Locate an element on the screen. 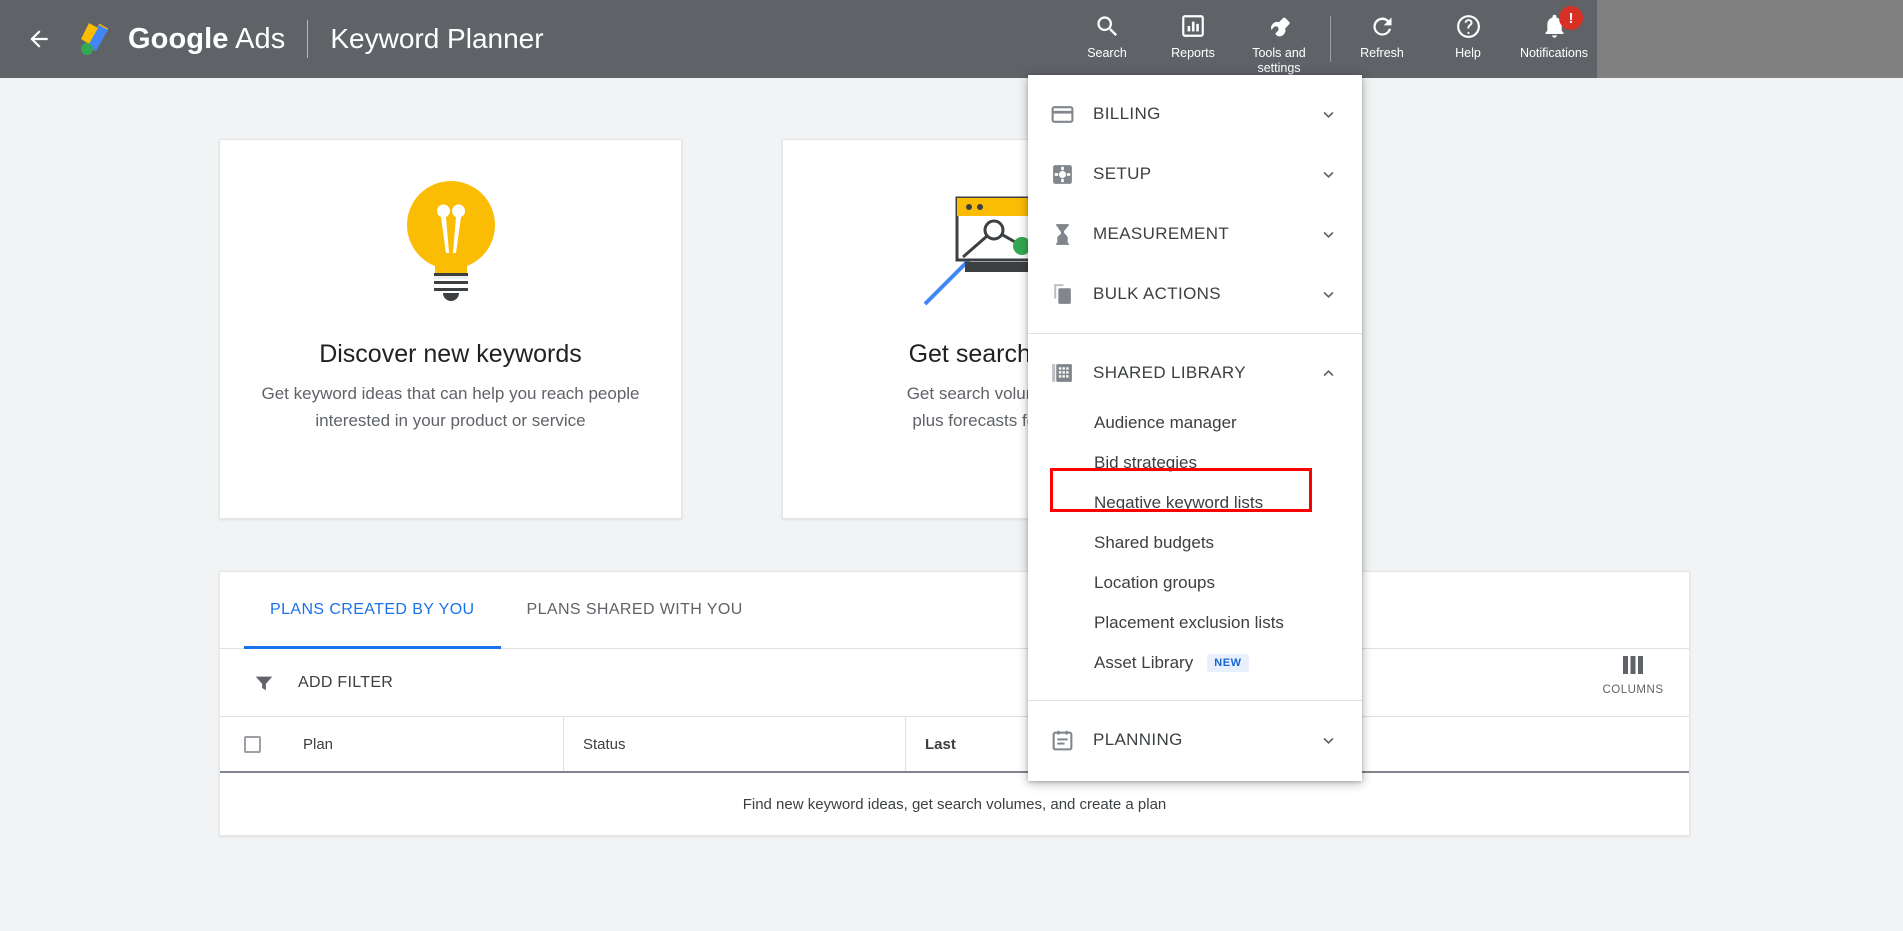 The width and height of the screenshot is (1903, 931). calendar-icon is located at coordinates (1067, 740).